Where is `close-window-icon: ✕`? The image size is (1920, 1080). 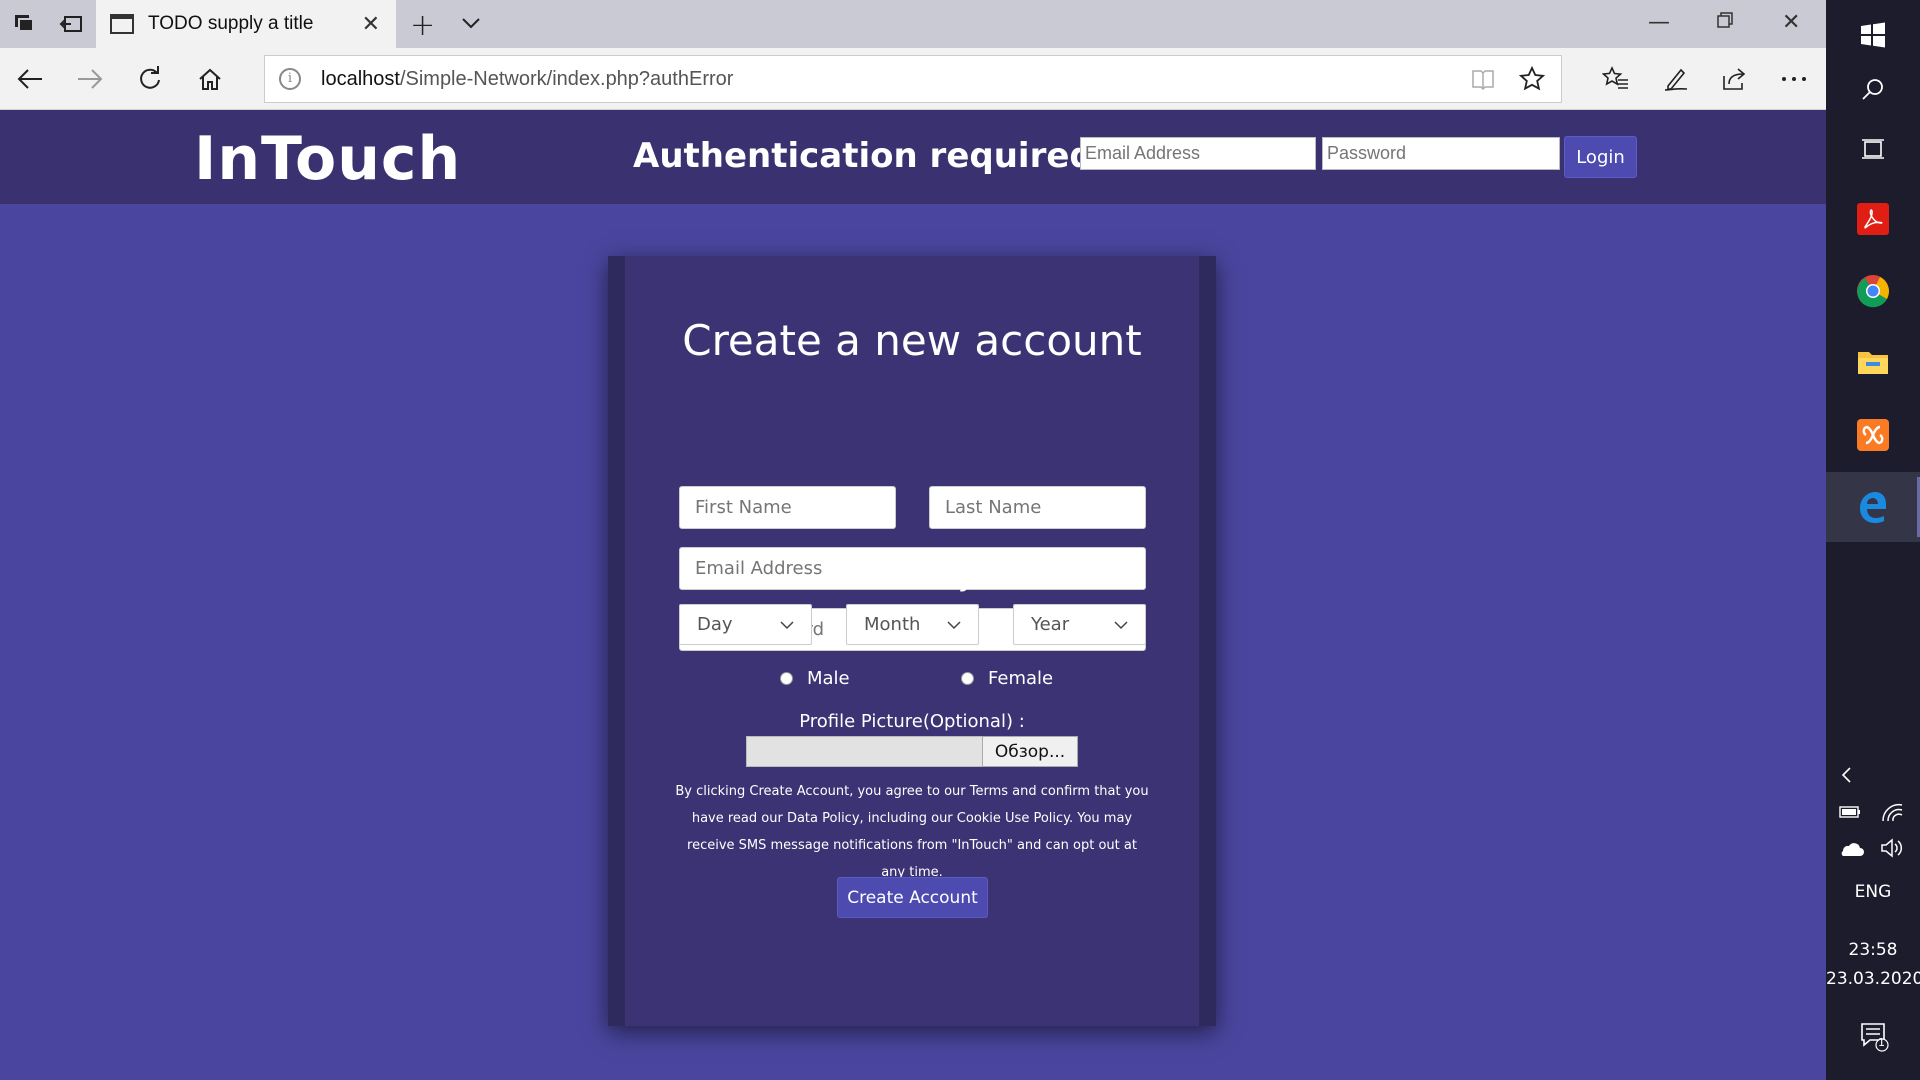 close-window-icon: ✕ is located at coordinates (1791, 22).